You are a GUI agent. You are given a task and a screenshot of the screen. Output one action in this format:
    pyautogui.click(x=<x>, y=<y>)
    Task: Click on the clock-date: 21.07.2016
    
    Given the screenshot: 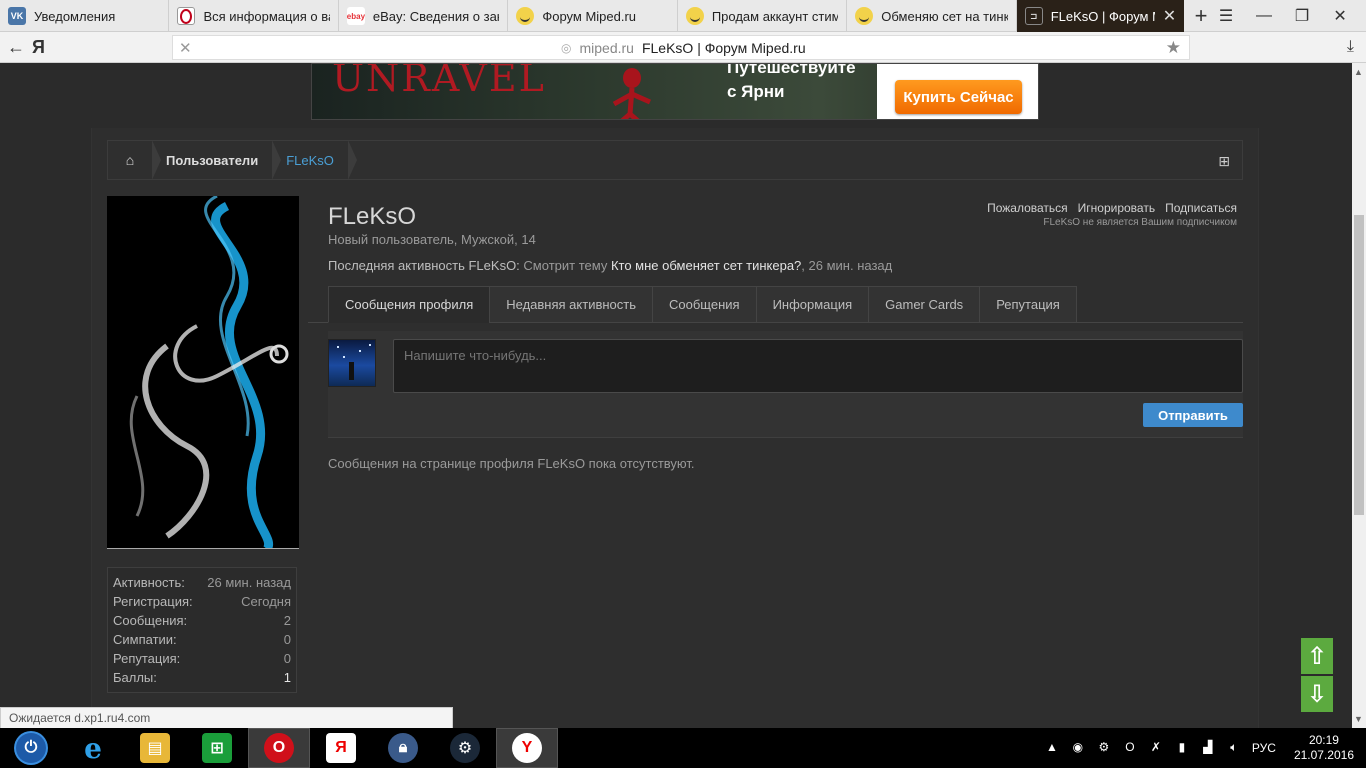 What is the action you would take?
    pyautogui.click(x=1323, y=755)
    